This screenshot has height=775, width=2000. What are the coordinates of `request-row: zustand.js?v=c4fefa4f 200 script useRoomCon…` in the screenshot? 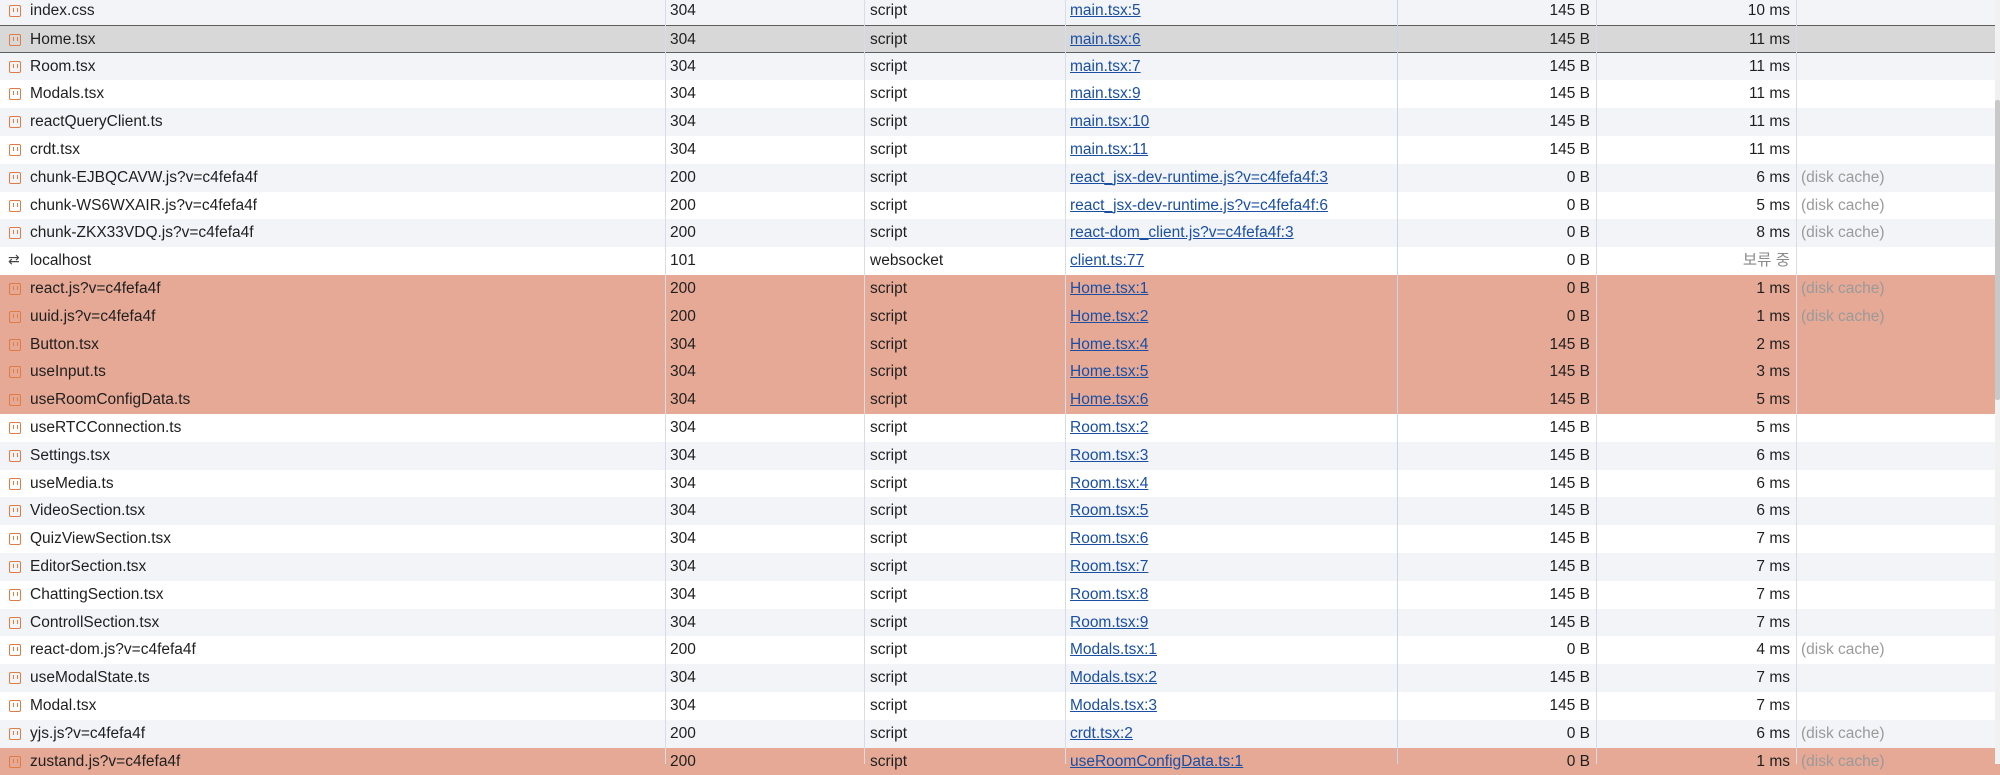 It's located at (1000, 761).